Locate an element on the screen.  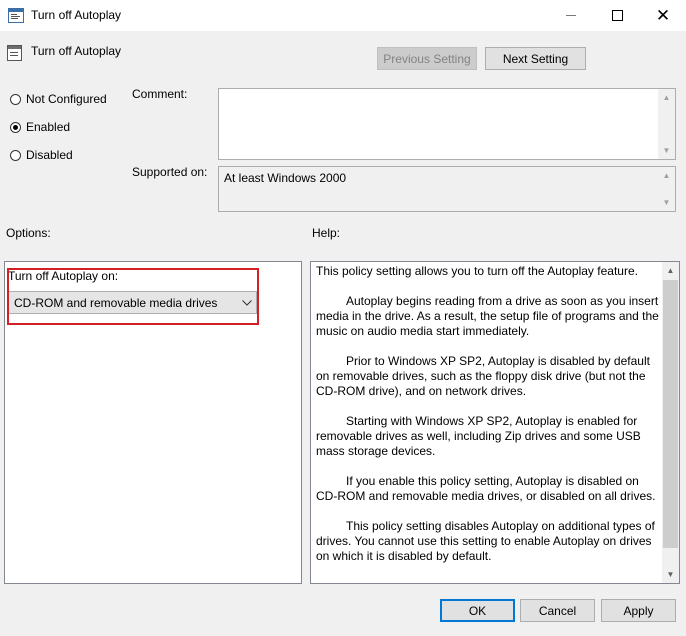
policy-name: Turn off Autoplay is located at coordinates (76, 51).